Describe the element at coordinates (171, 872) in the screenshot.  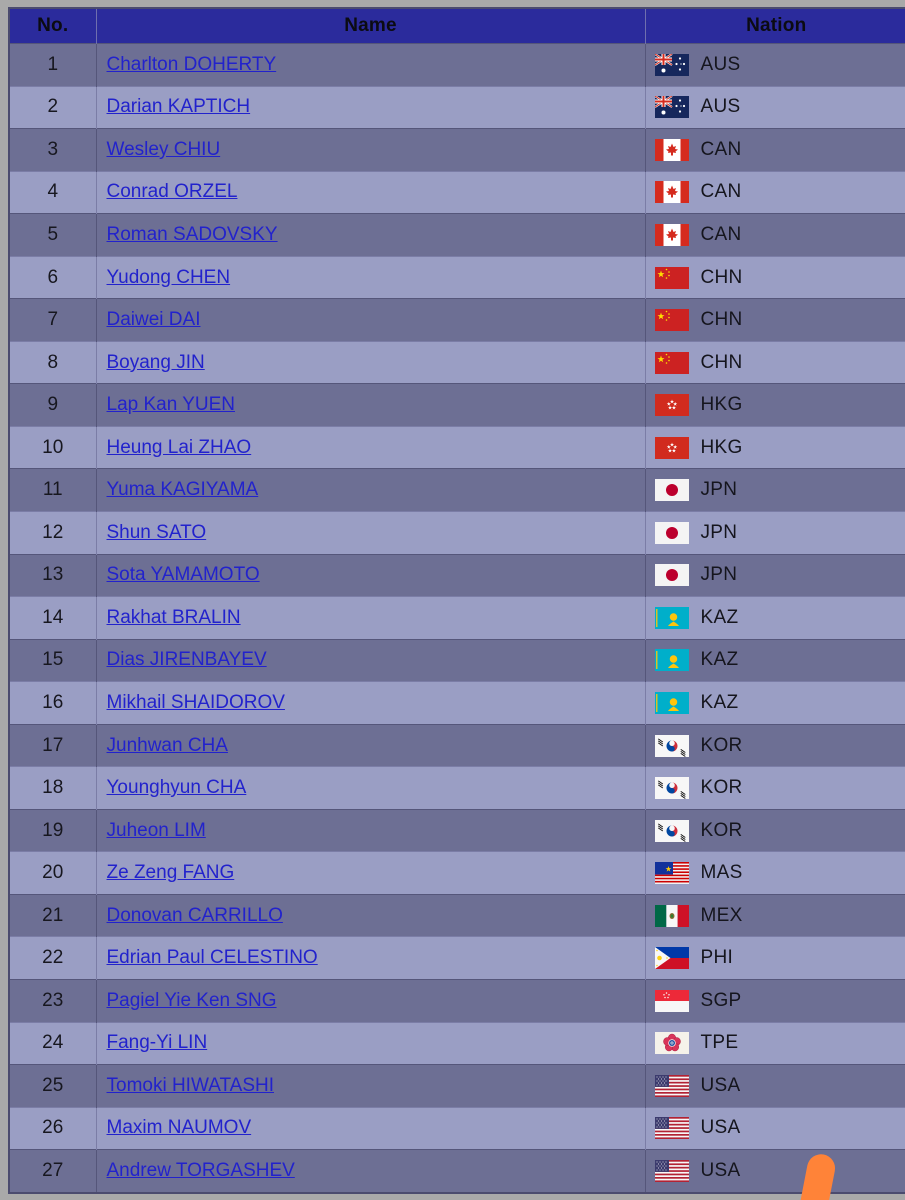
I see `skater-name-link: Ze Zeng FANG` at that location.